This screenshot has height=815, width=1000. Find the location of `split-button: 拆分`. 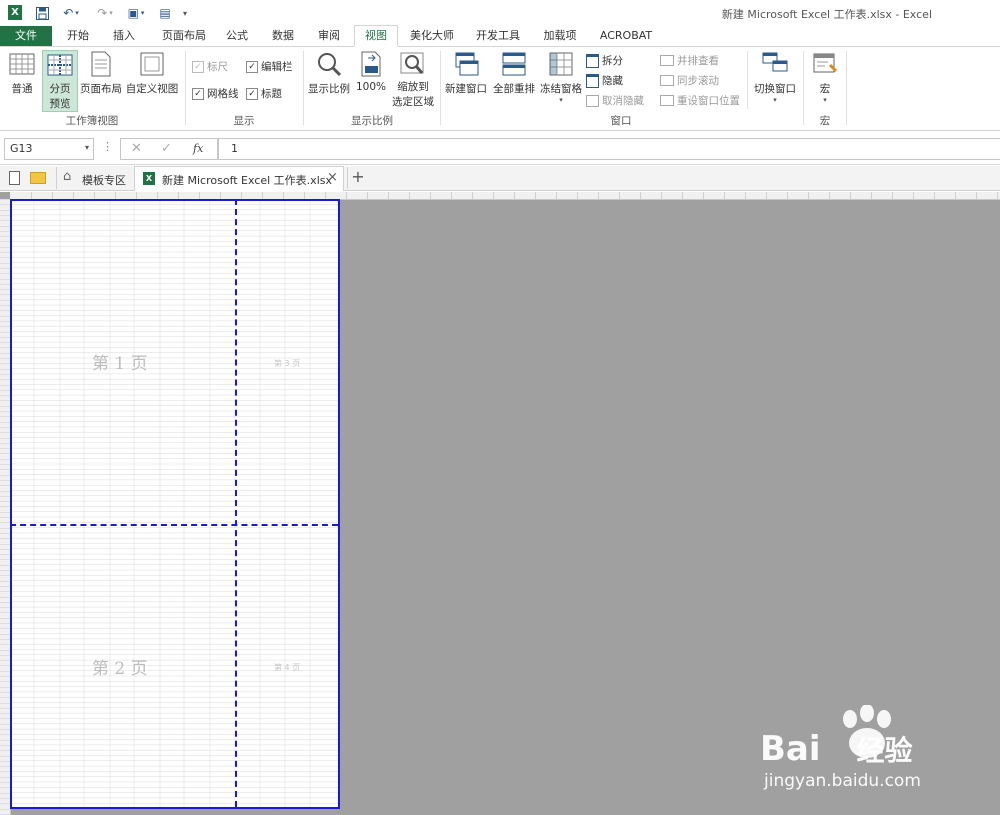

split-button: 拆分 is located at coordinates (604, 60).